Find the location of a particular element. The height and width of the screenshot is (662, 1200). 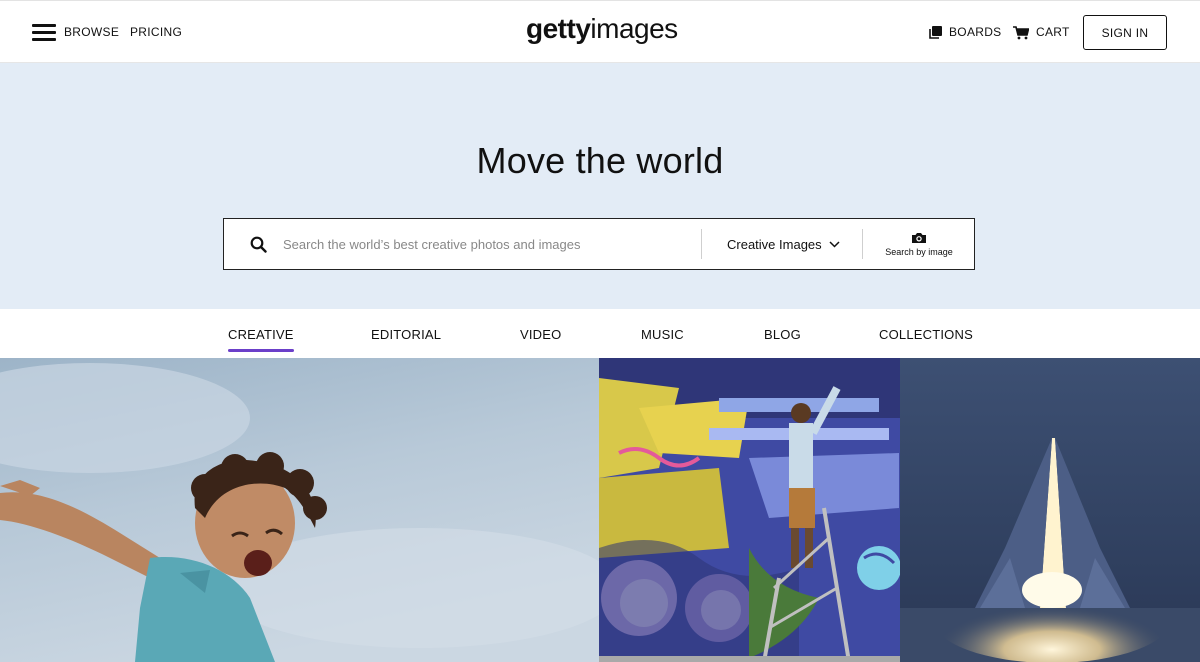

featured-image-mural is located at coordinates (749, 510).